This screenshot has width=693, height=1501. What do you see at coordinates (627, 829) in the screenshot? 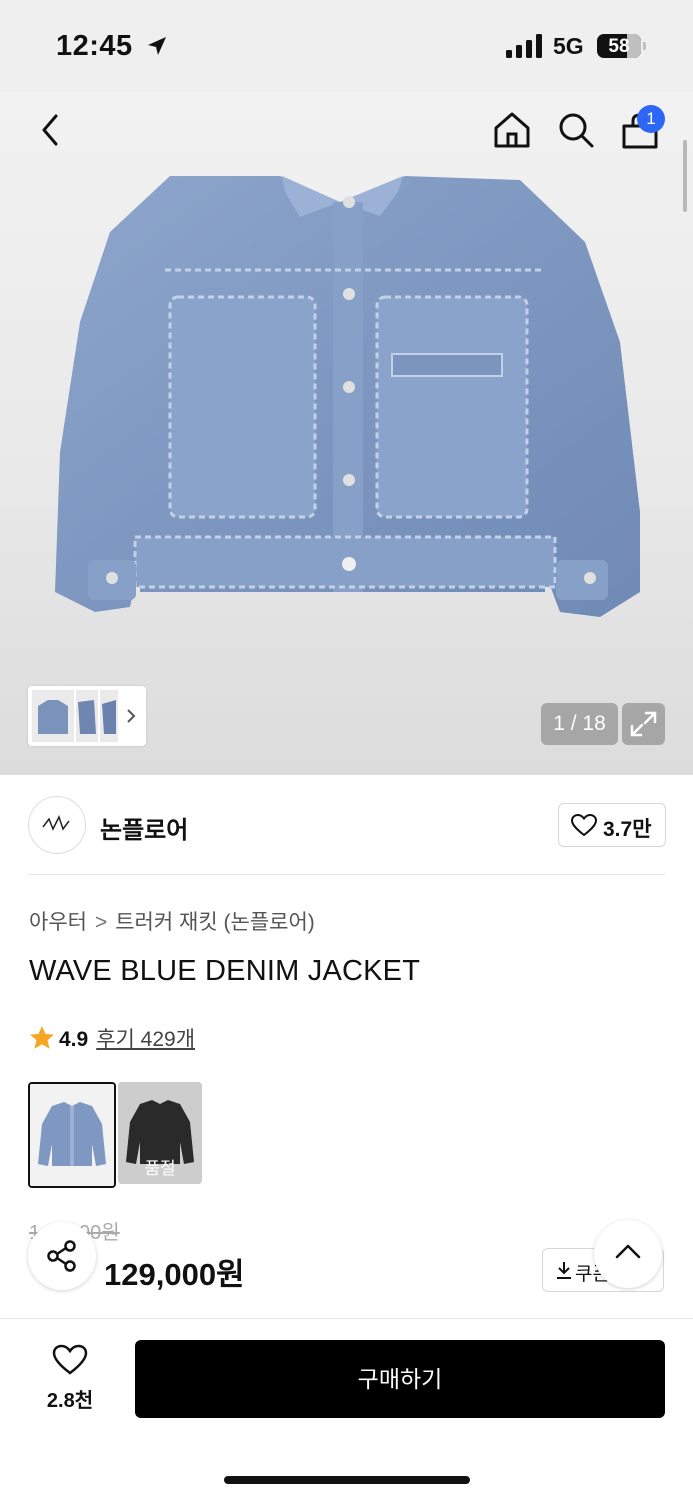
I see `brand-like-count: 3.7만` at bounding box center [627, 829].